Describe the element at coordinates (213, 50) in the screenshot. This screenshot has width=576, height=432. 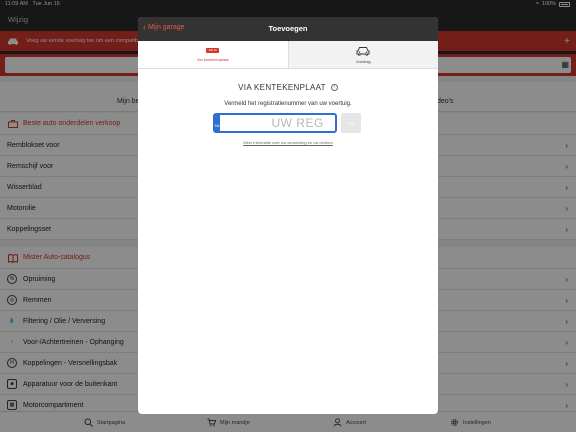
I see `license-plate-icon: AB 12` at that location.